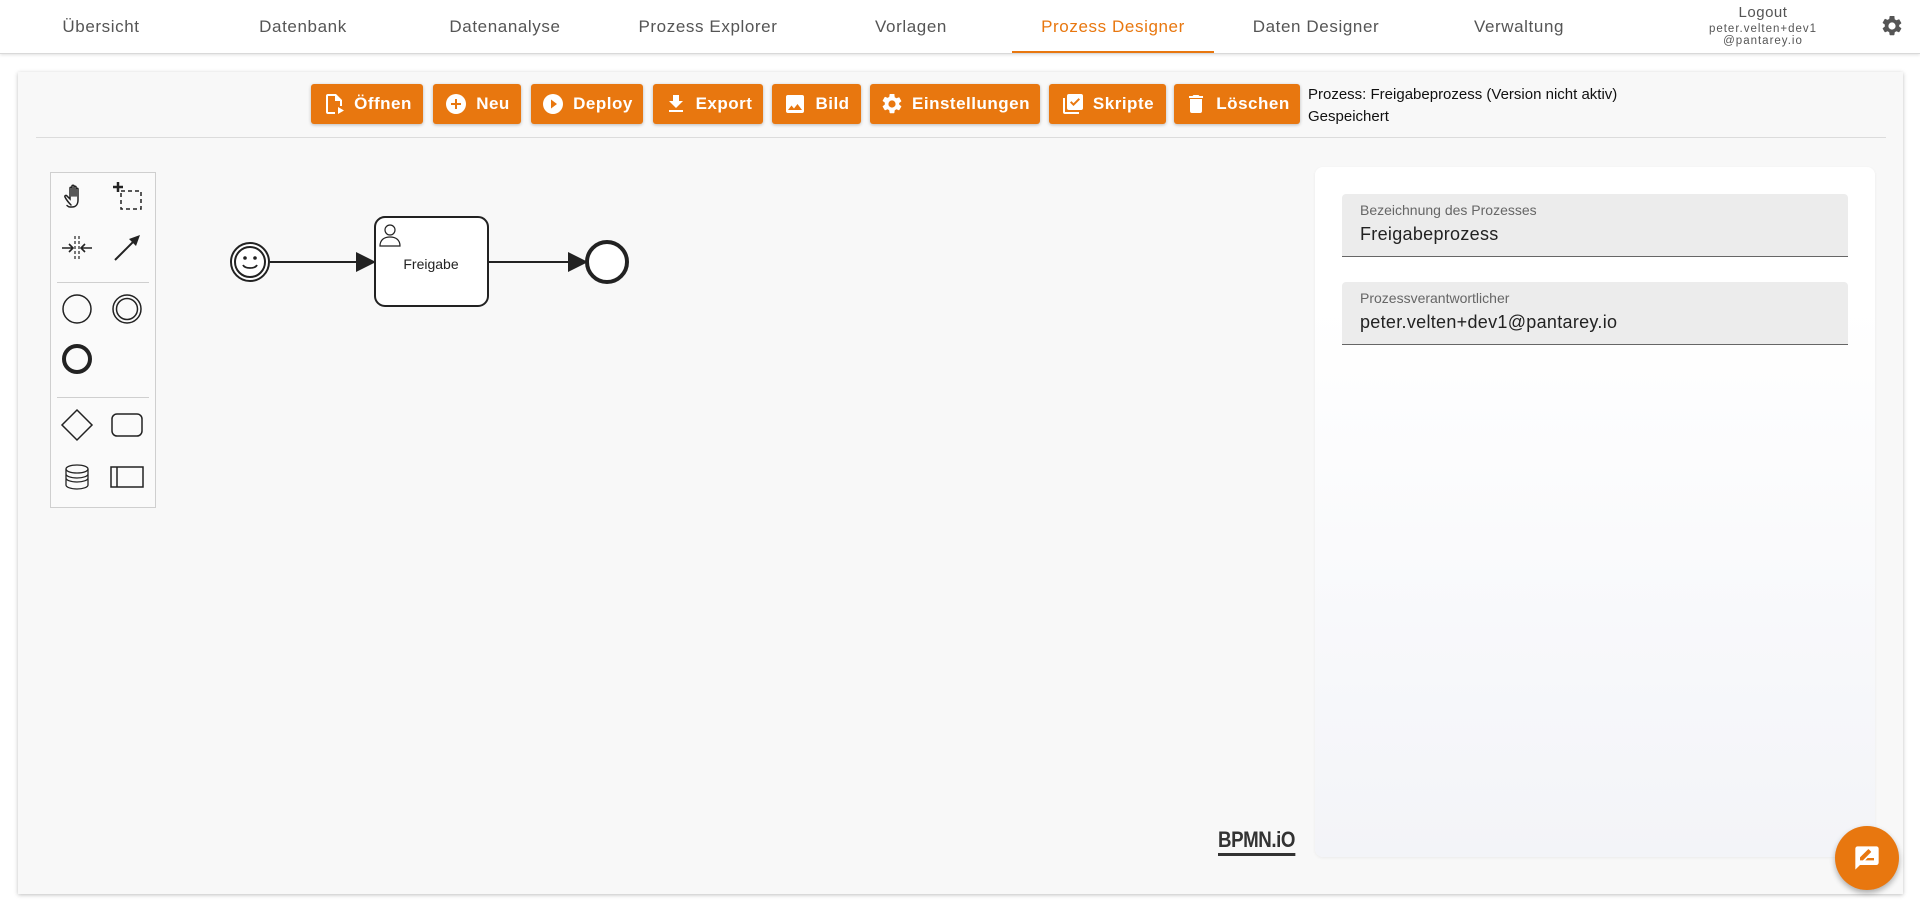 The width and height of the screenshot is (1920, 912). What do you see at coordinates (303, 26) in the screenshot?
I see `tab-datenbank: Datenbank` at bounding box center [303, 26].